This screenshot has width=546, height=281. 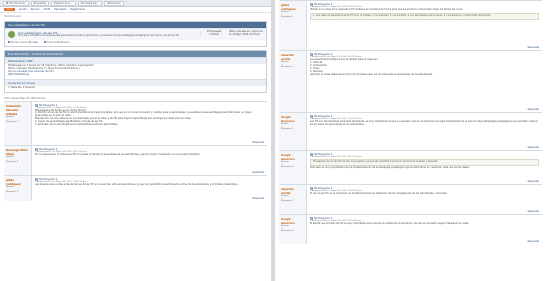 I want to click on board-status-icon, so click(x=11, y=34).